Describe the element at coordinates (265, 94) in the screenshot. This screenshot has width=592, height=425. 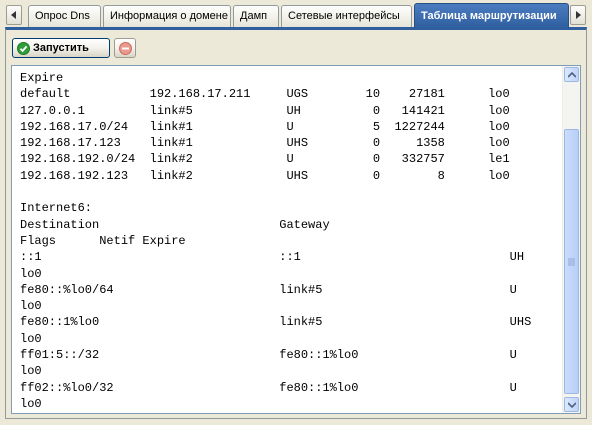
I see `console-line: default 192.168.17.211 UGS 10 27181 lo0` at that location.